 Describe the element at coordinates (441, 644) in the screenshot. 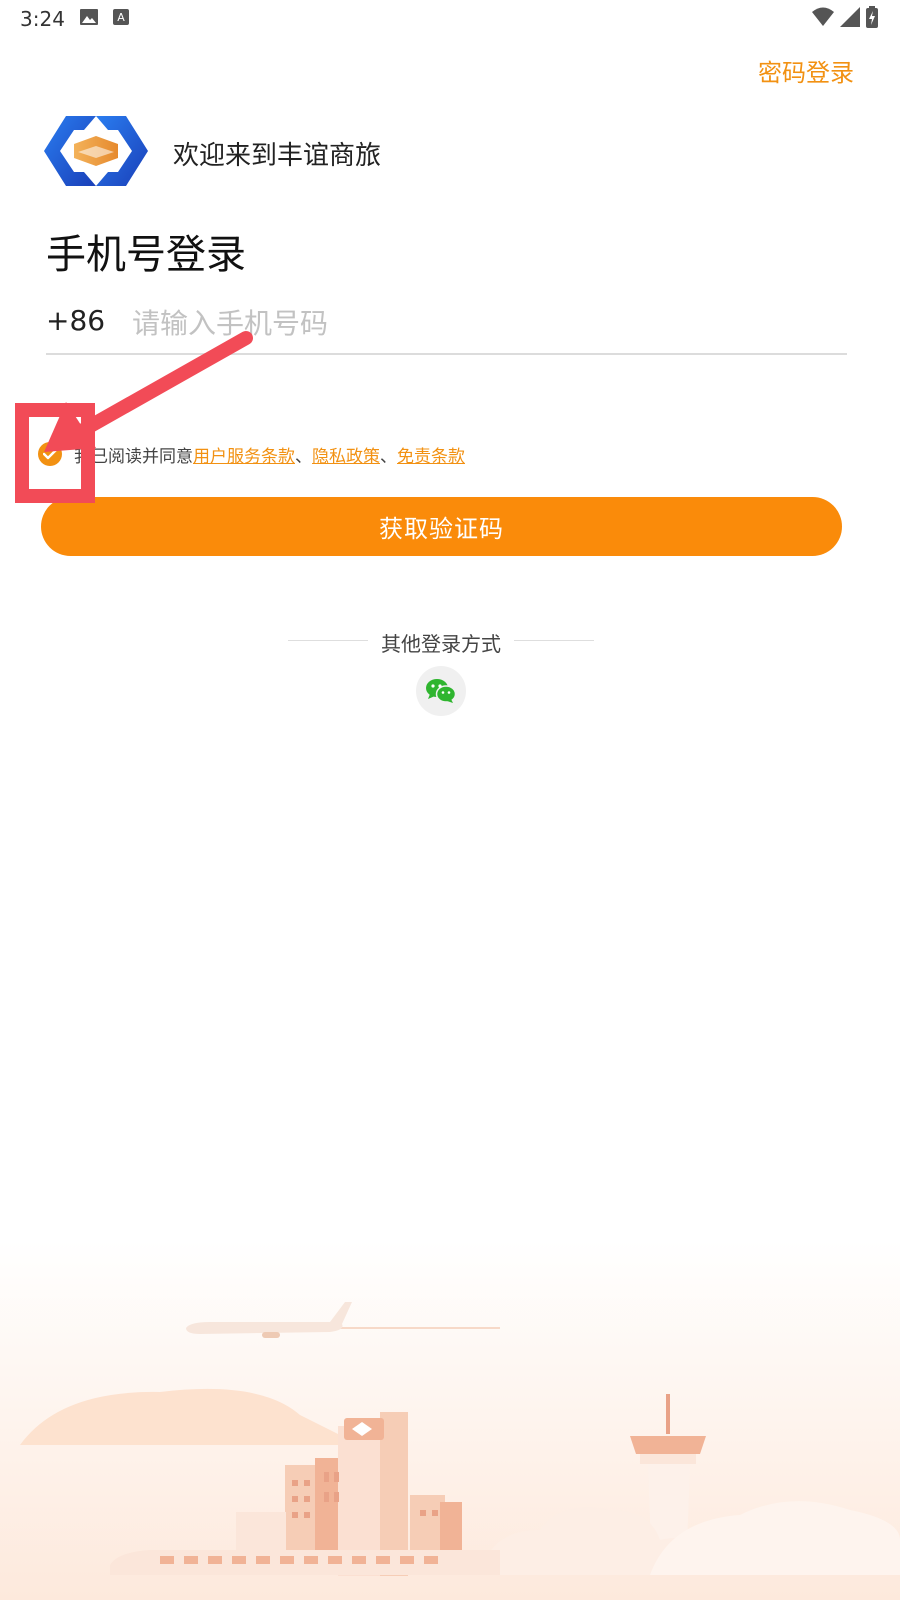

I see `other-login-label: 其他登录方式` at that location.